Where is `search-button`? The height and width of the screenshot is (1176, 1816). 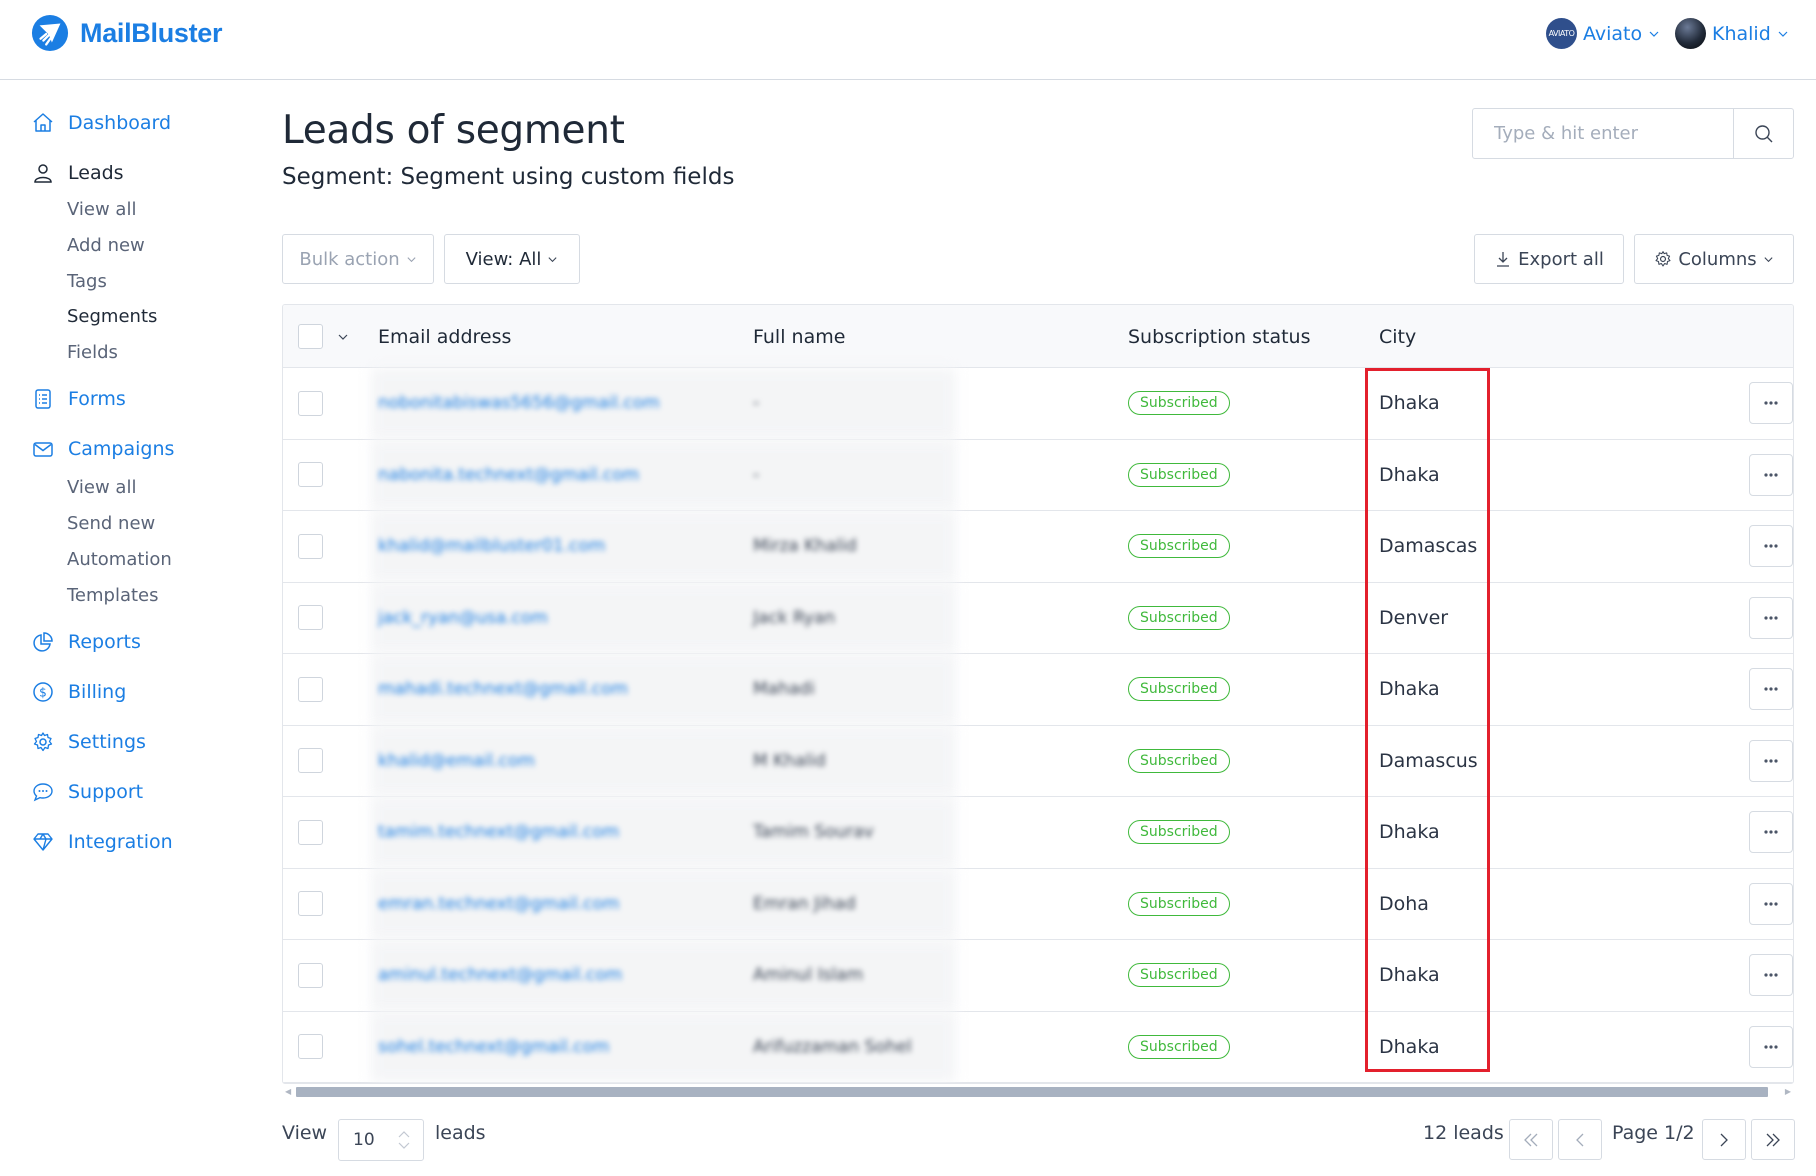
search-button is located at coordinates (1763, 133).